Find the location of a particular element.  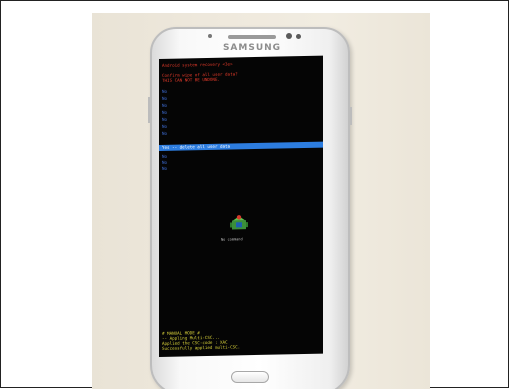

menu-item-selected-label: Yes -- delete all user data is located at coordinates (196, 146).